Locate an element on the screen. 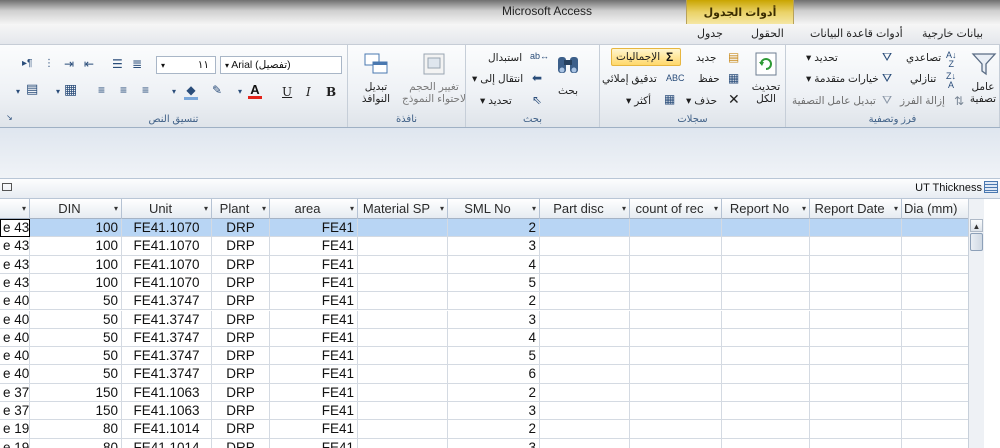 The image size is (1000, 448). font-name-combo: ▾ Arial (تفصيل) is located at coordinates (281, 65).